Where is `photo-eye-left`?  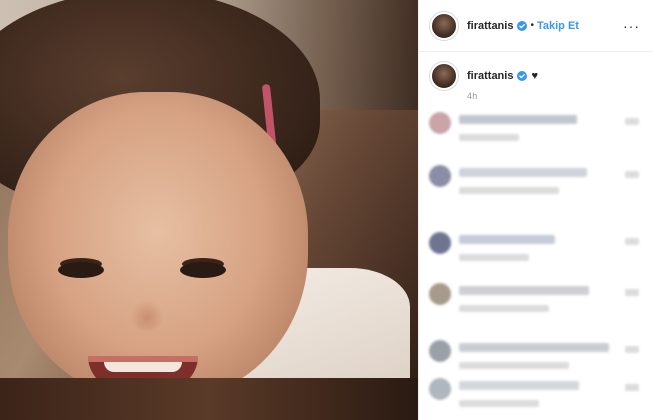
photo-eye-left is located at coordinates (81, 270).